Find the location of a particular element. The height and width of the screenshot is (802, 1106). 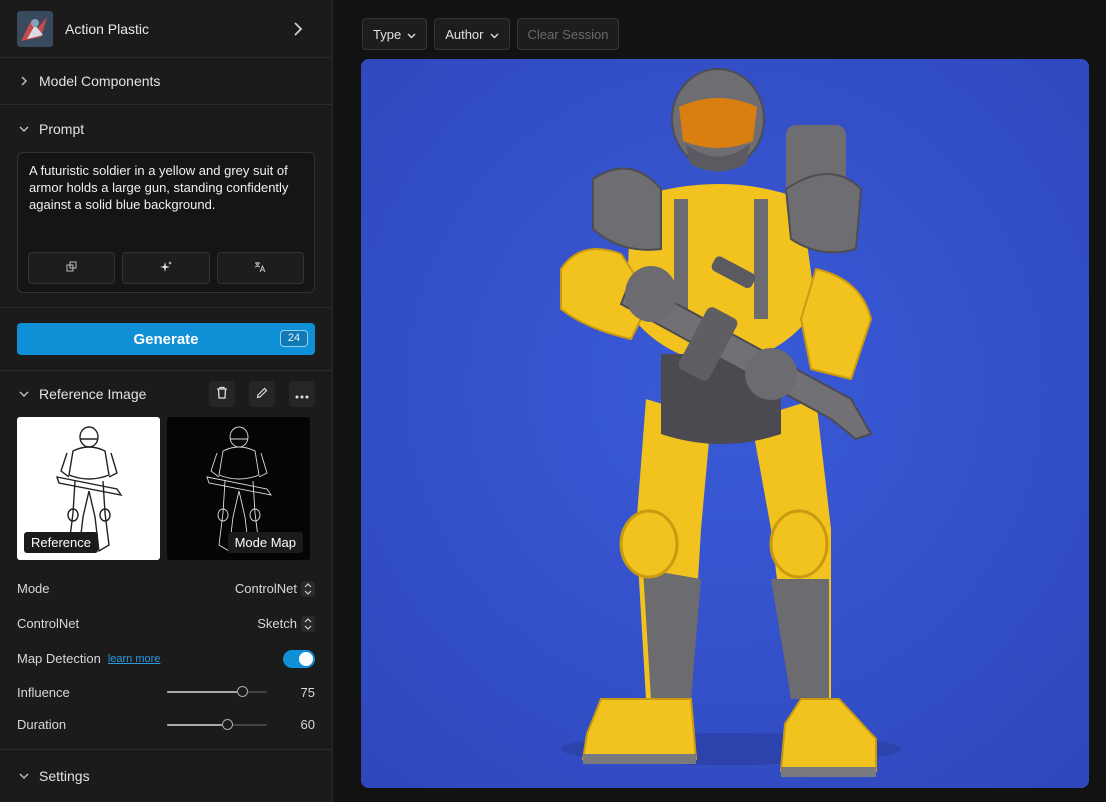

model-thumbnail is located at coordinates (35, 28).